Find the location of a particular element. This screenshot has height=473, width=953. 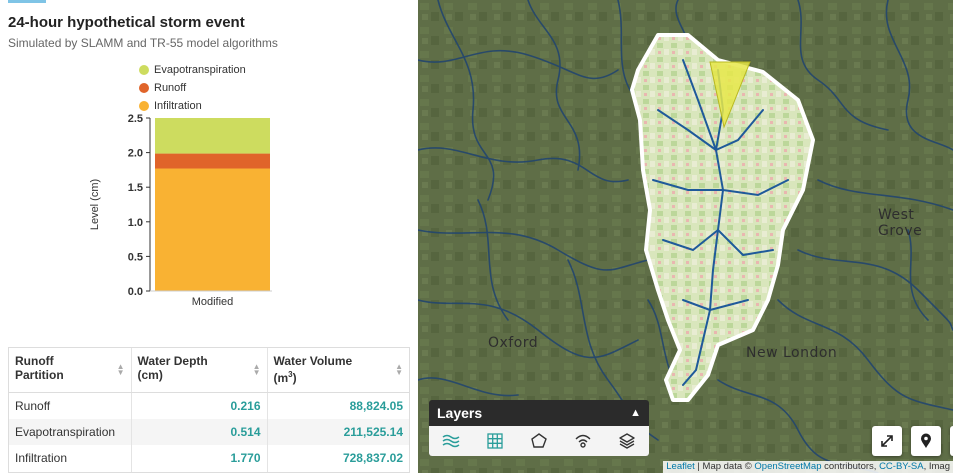

column-header-partition: Runoff Partition ▲ ▼ is located at coordinates (70, 370).